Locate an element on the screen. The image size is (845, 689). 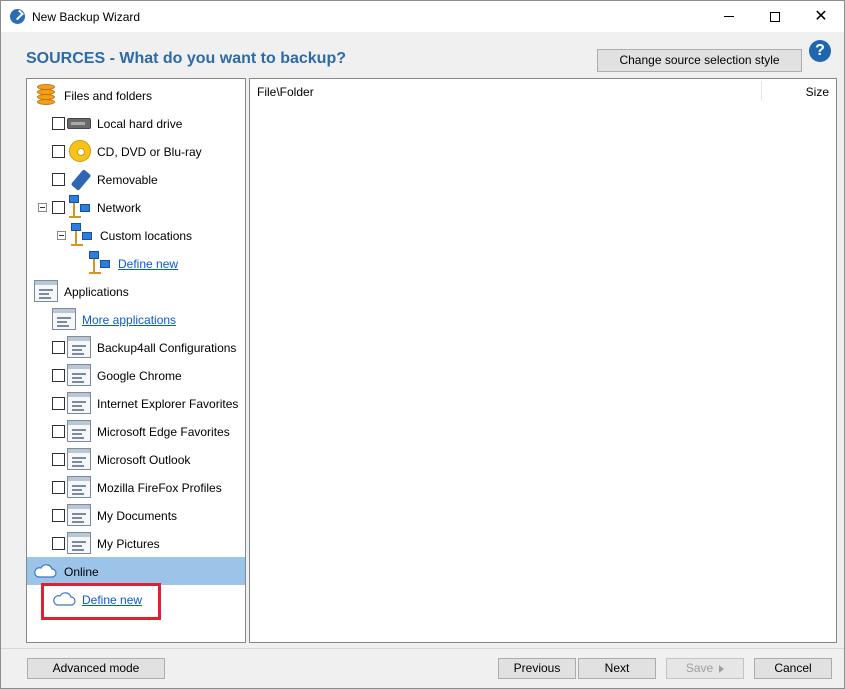
define-new-network-link: Define new is located at coordinates (148, 264).